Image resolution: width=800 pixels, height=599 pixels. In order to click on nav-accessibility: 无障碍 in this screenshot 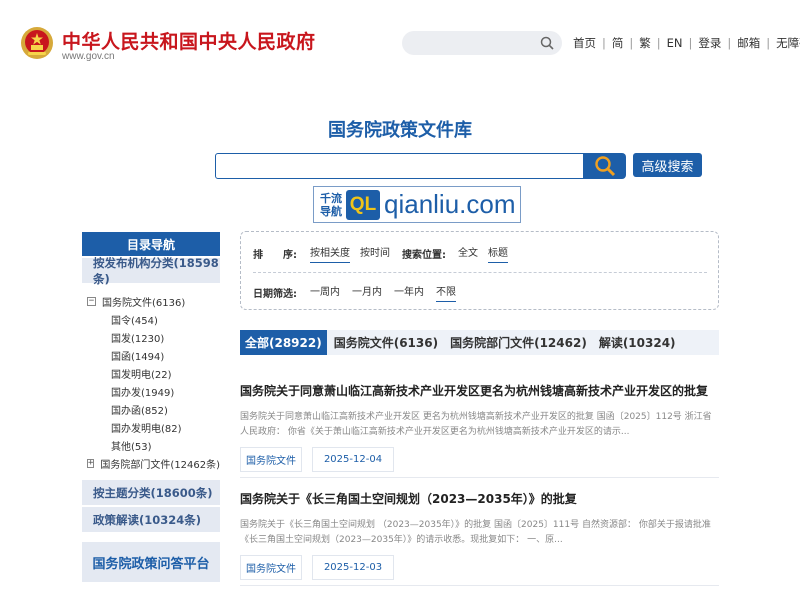, I will do `click(788, 43)`.